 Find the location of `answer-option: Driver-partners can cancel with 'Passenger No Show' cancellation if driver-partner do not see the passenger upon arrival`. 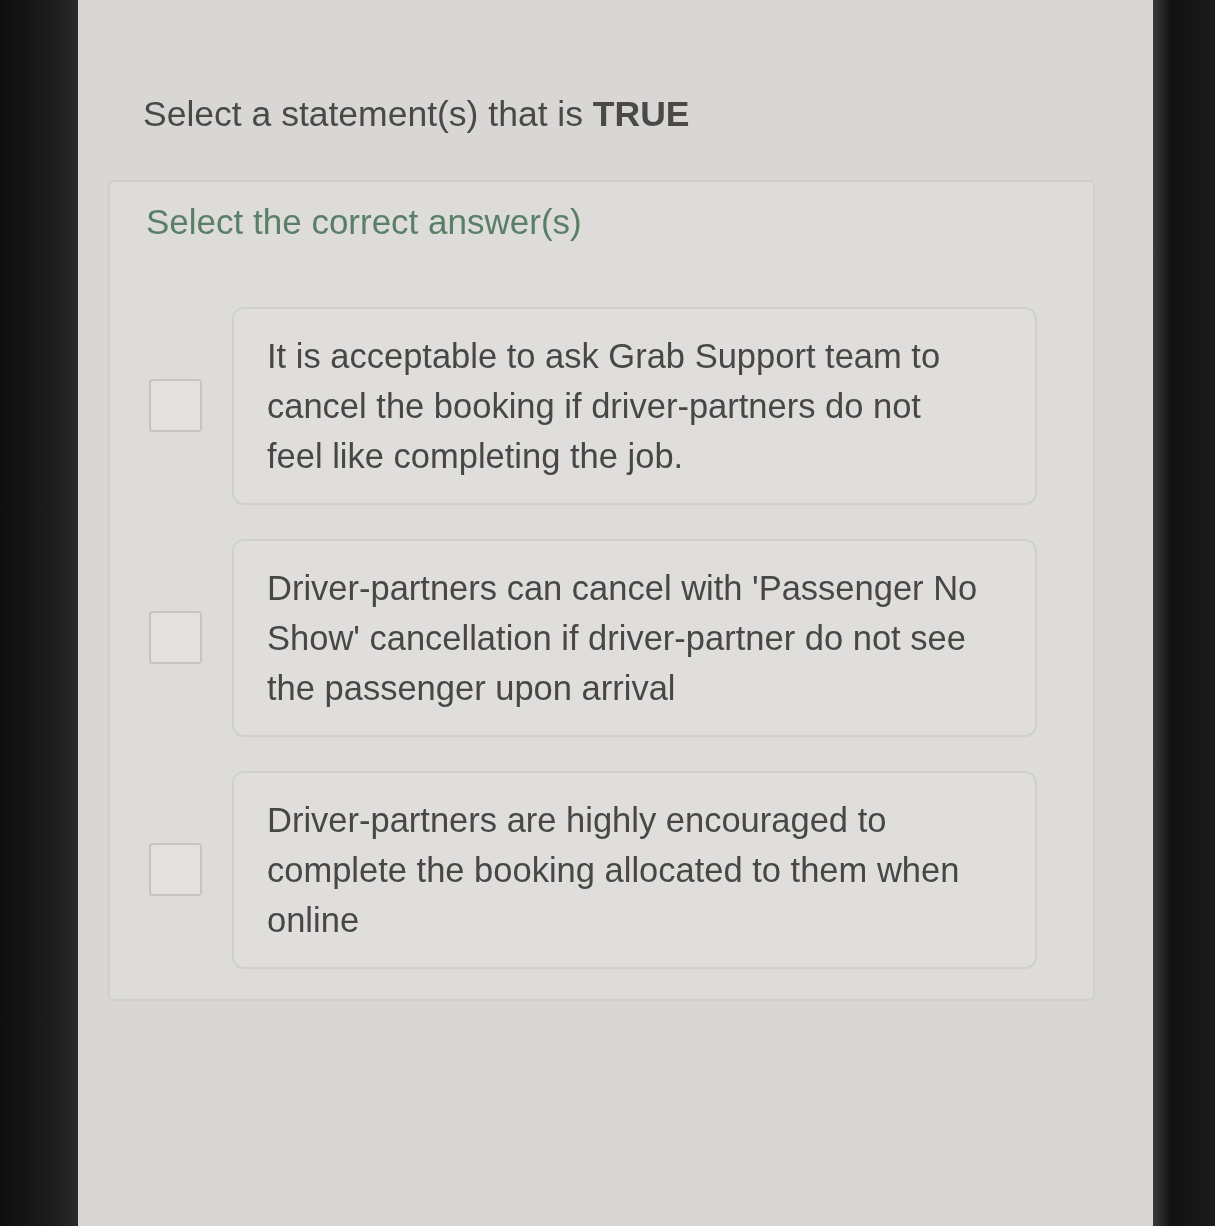

answer-option: Driver-partners can cancel with 'Passenger No Show' cancellation if driver-partner do not see the passenger upon arrival is located at coordinates (634, 637).